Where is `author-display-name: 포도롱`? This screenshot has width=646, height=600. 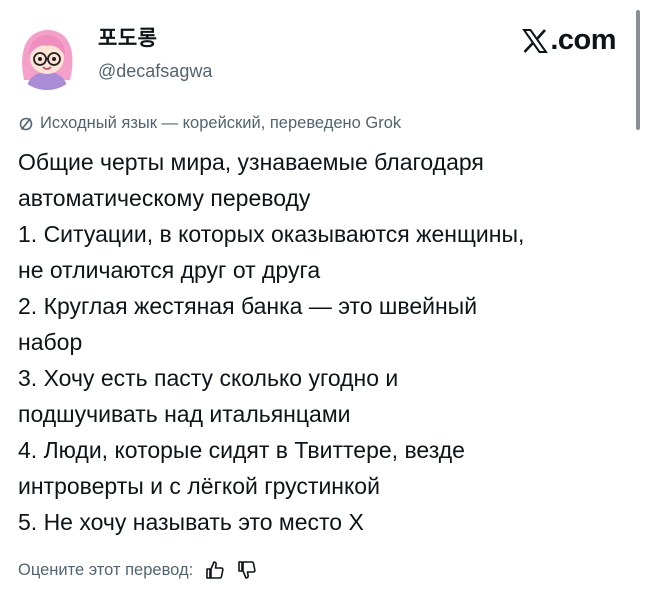
author-display-name: 포도롱 is located at coordinates (127, 37).